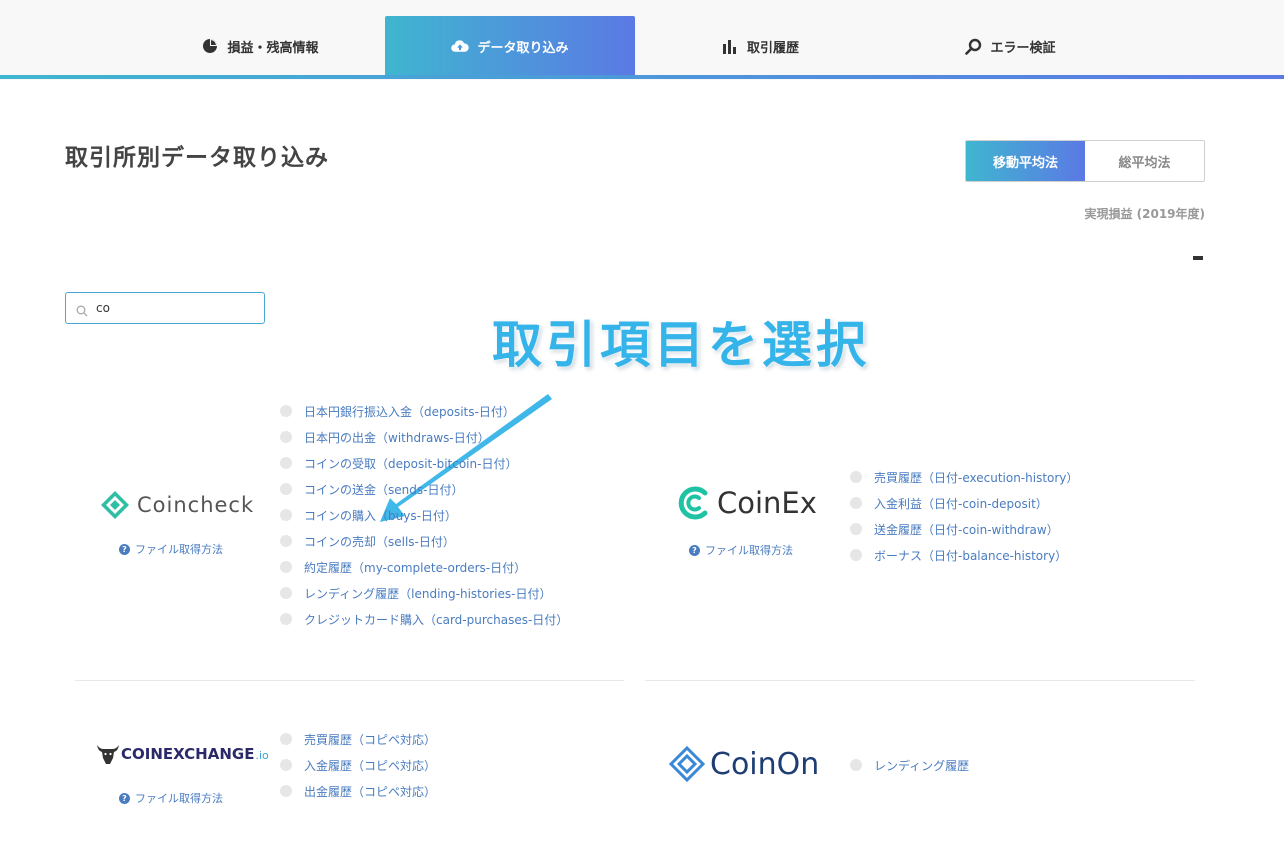 This screenshot has width=1284, height=851. I want to click on coinon-items: レンディング履歴, so click(909, 765).